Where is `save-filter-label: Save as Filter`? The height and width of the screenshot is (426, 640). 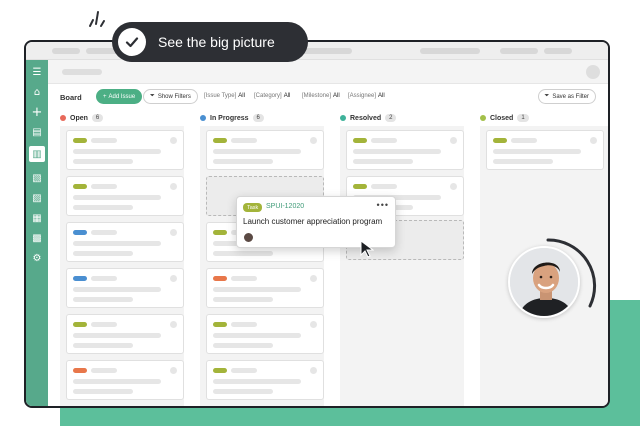
save-filter-label: Save as Filter is located at coordinates (570, 96).